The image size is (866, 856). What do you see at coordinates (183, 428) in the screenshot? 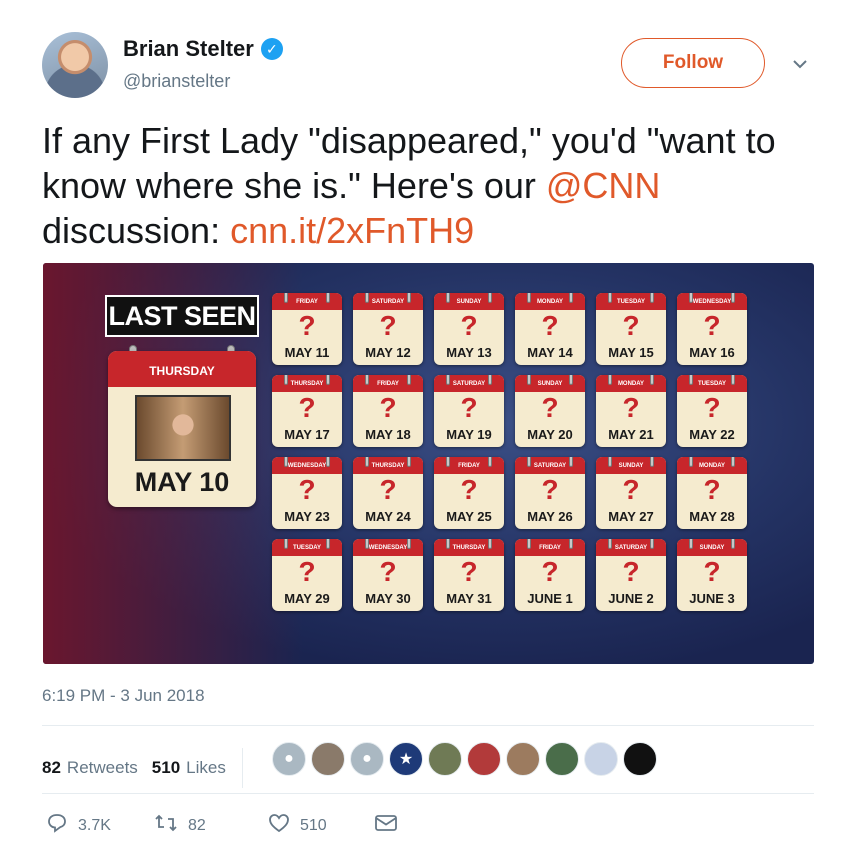
I see `first-lady-photo` at bounding box center [183, 428].